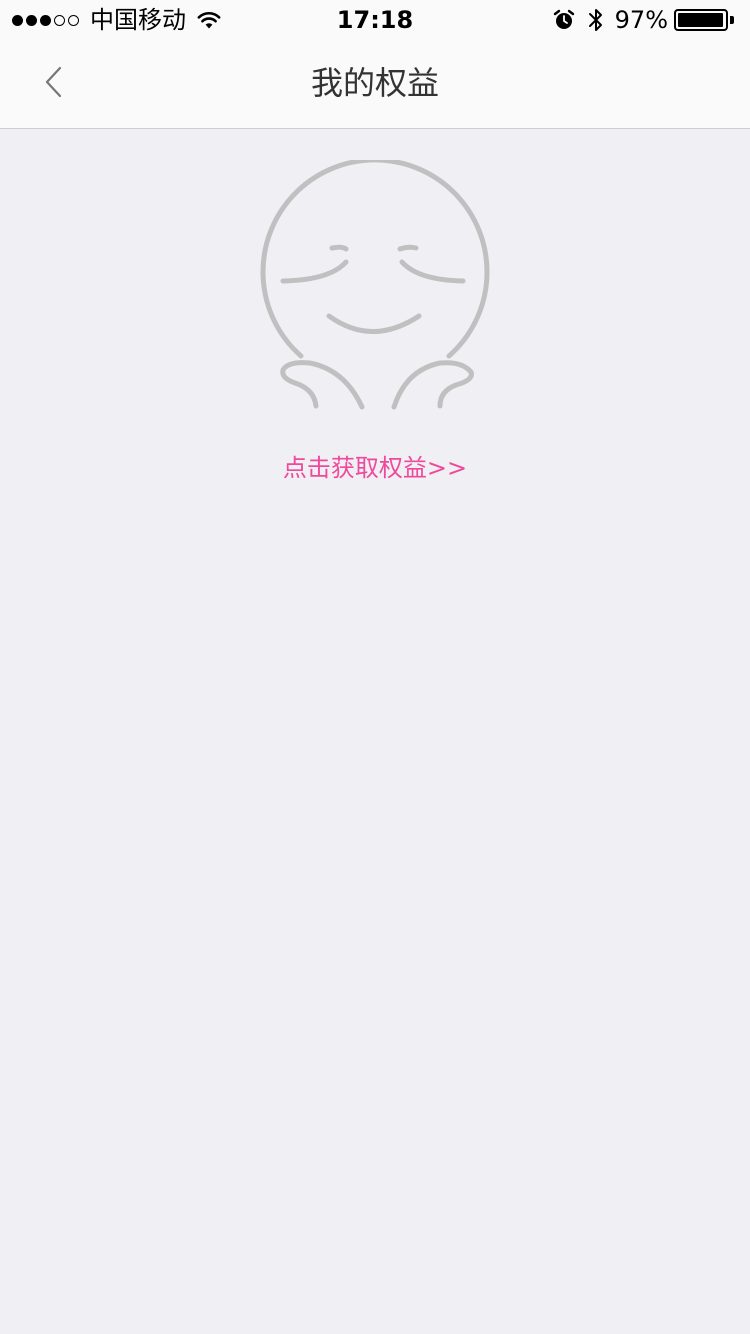  I want to click on back-button, so click(54, 84).